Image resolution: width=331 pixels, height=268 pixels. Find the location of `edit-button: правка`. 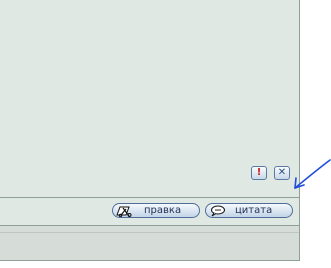

edit-button: правка is located at coordinates (156, 210).